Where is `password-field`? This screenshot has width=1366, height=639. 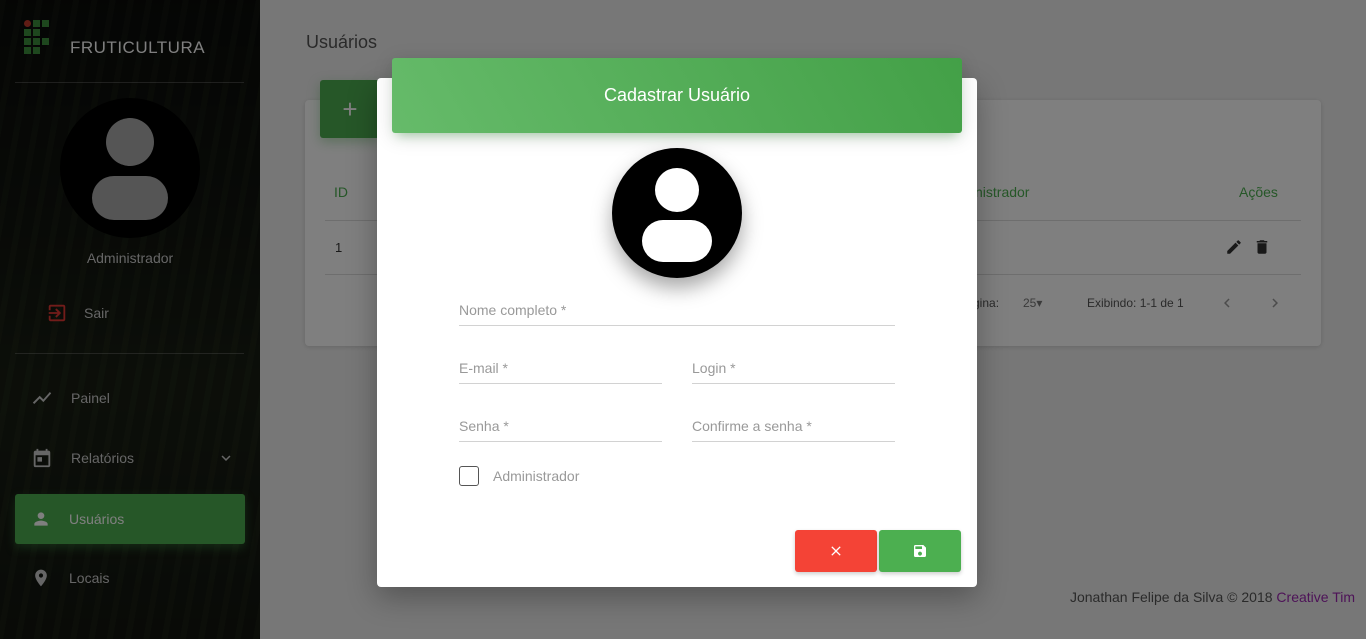
password-field is located at coordinates (560, 427).